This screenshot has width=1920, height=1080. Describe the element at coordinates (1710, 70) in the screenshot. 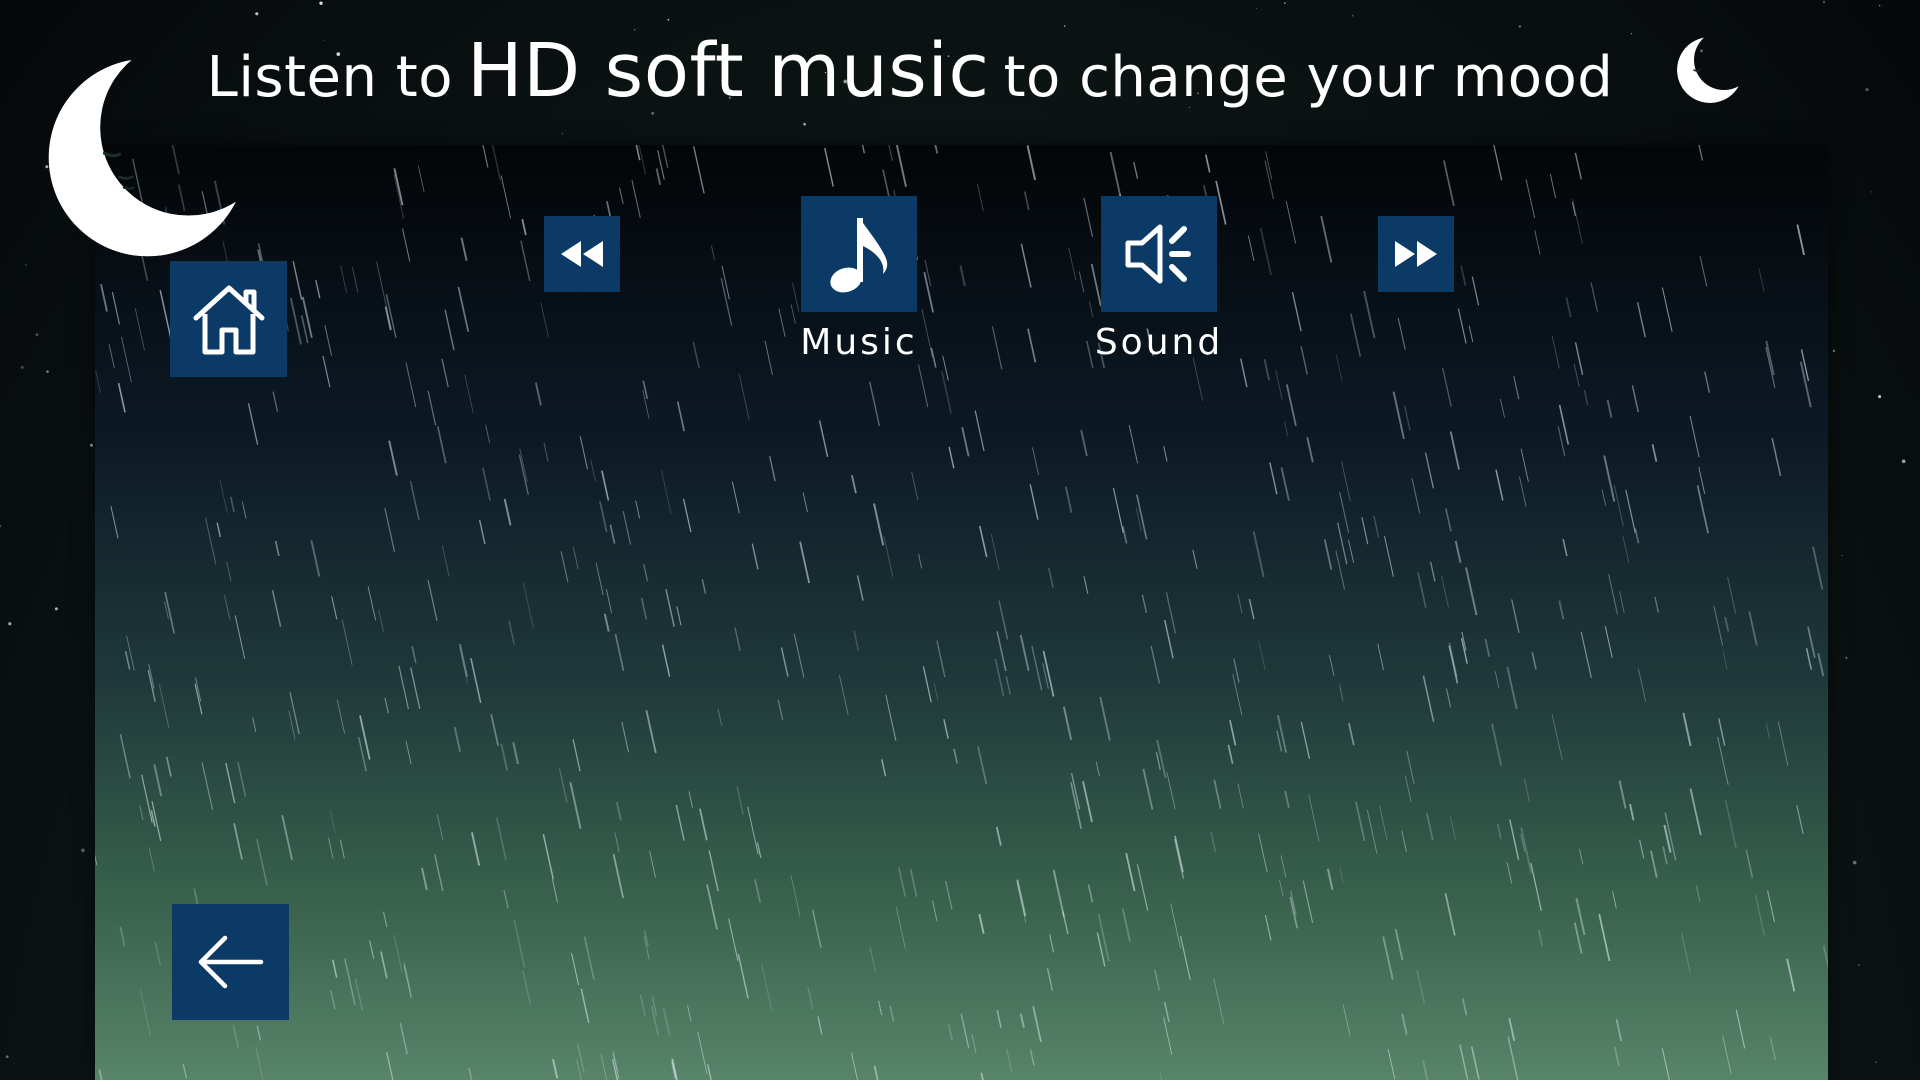

I see `night-mode-moon-icon` at that location.